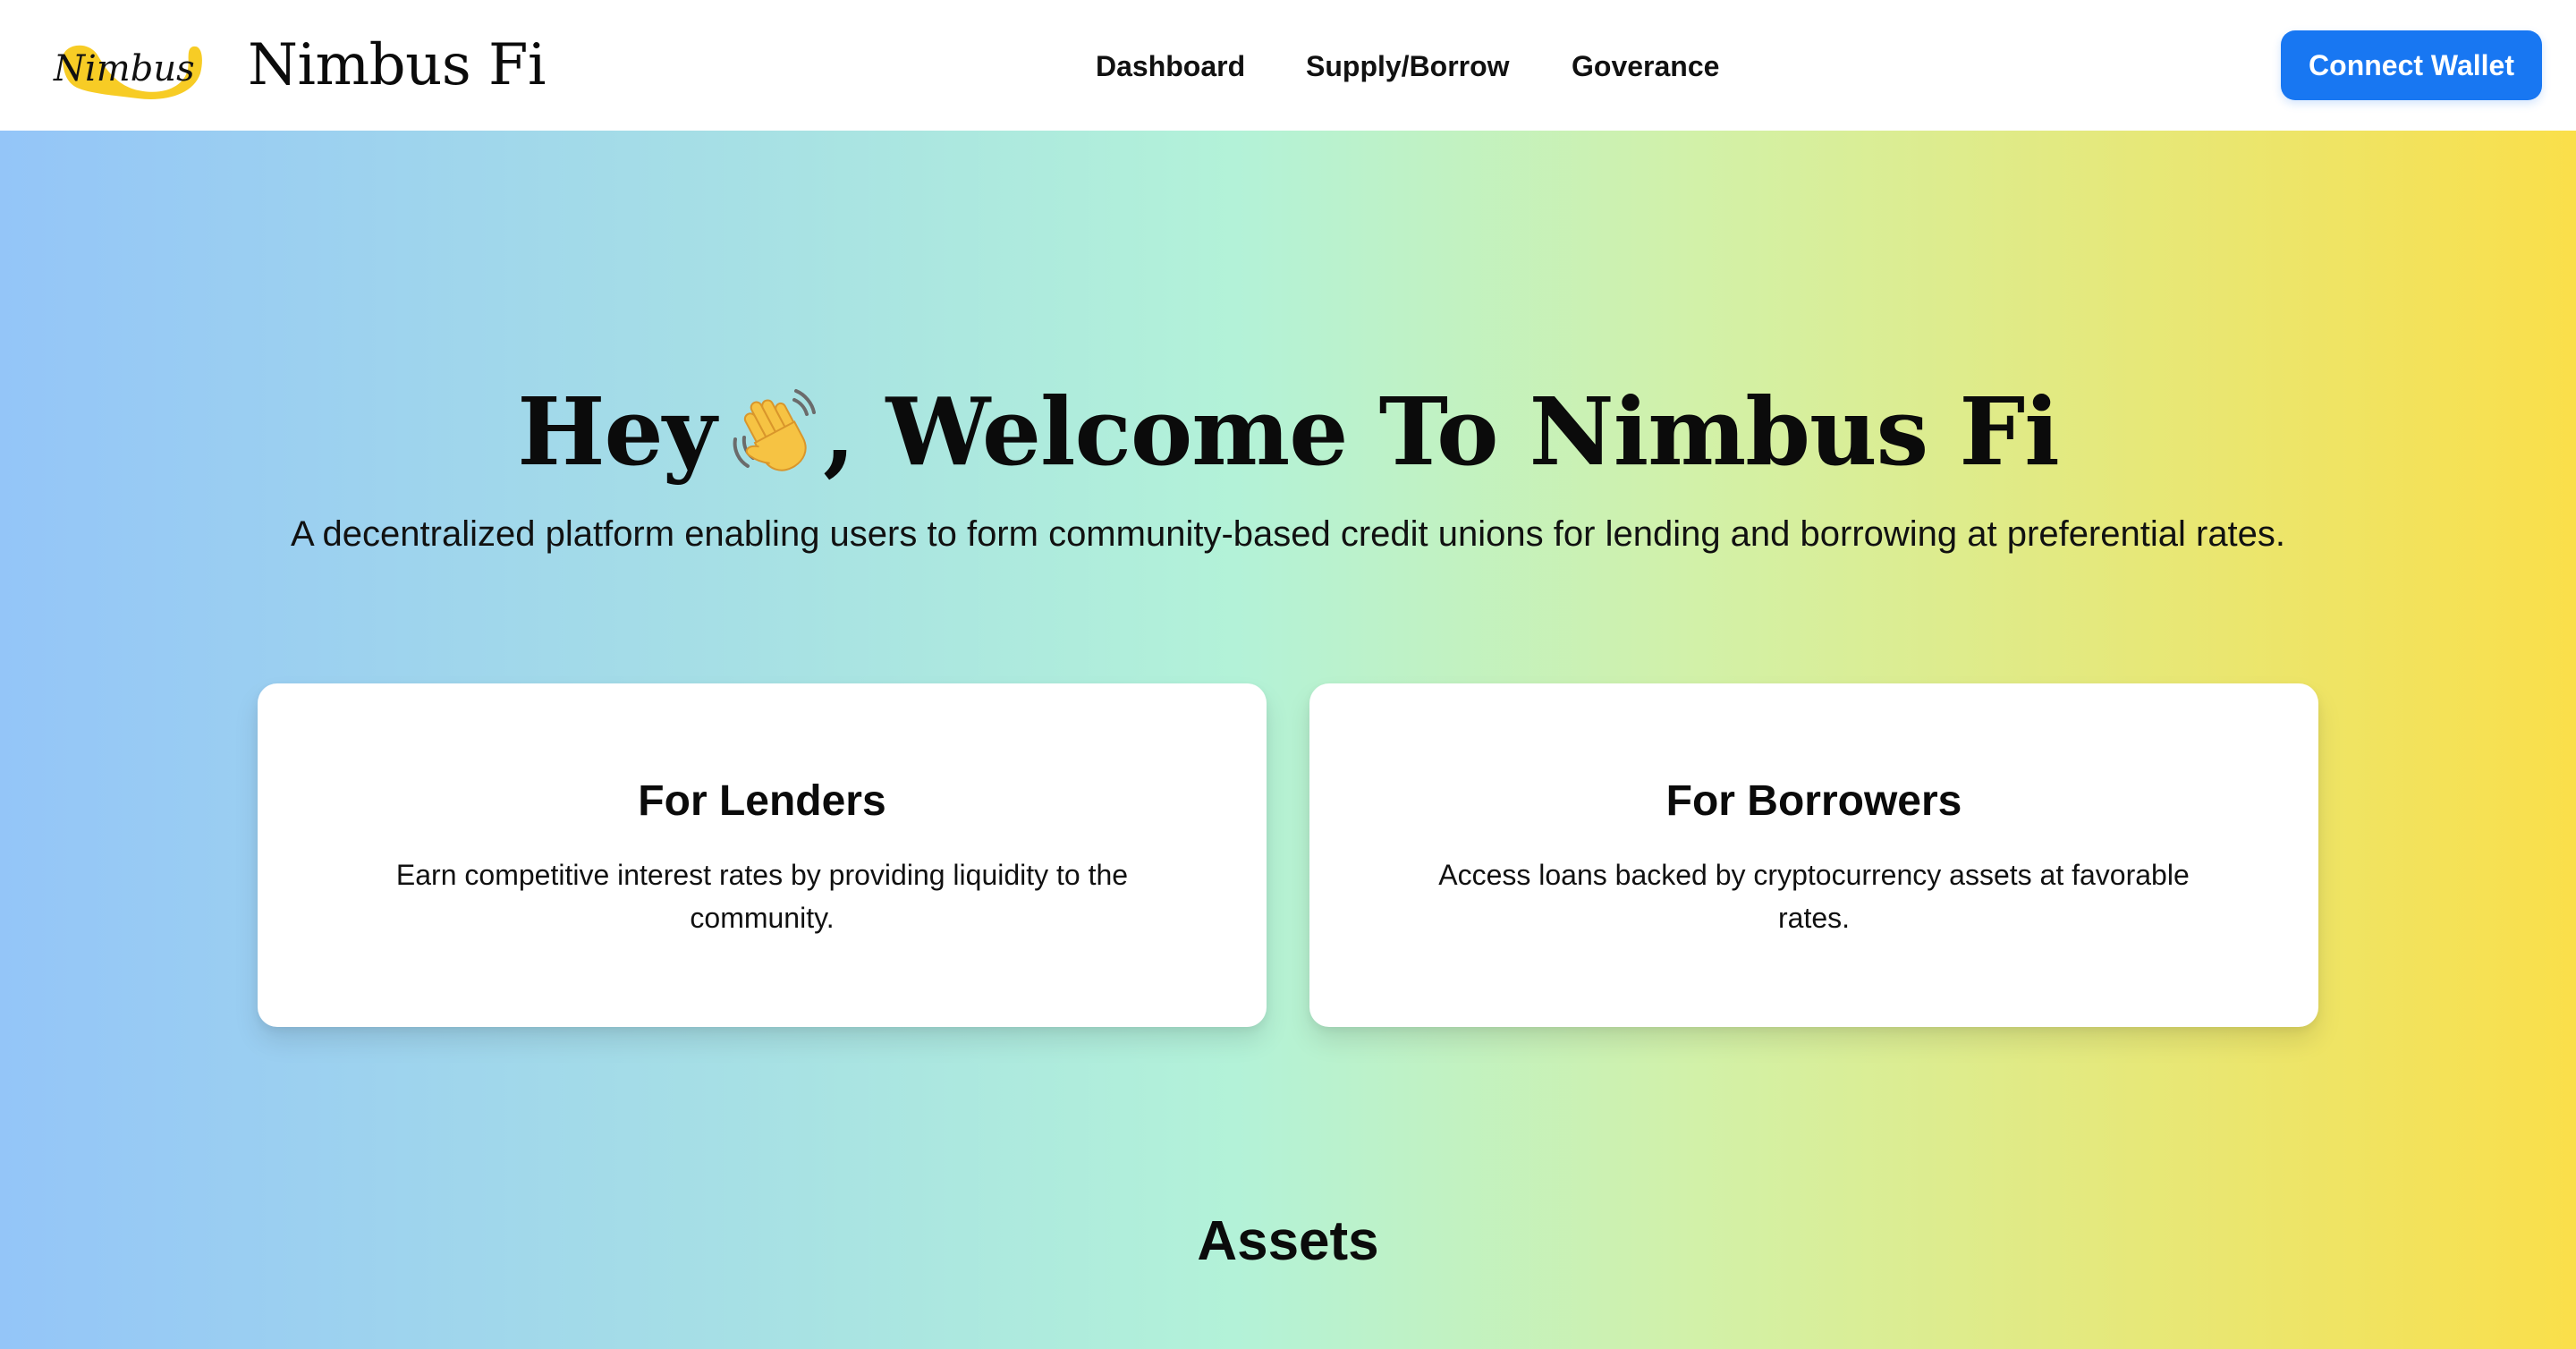  Describe the element at coordinates (1170, 66) in the screenshot. I see `nav-dashboard: Dashboard` at that location.